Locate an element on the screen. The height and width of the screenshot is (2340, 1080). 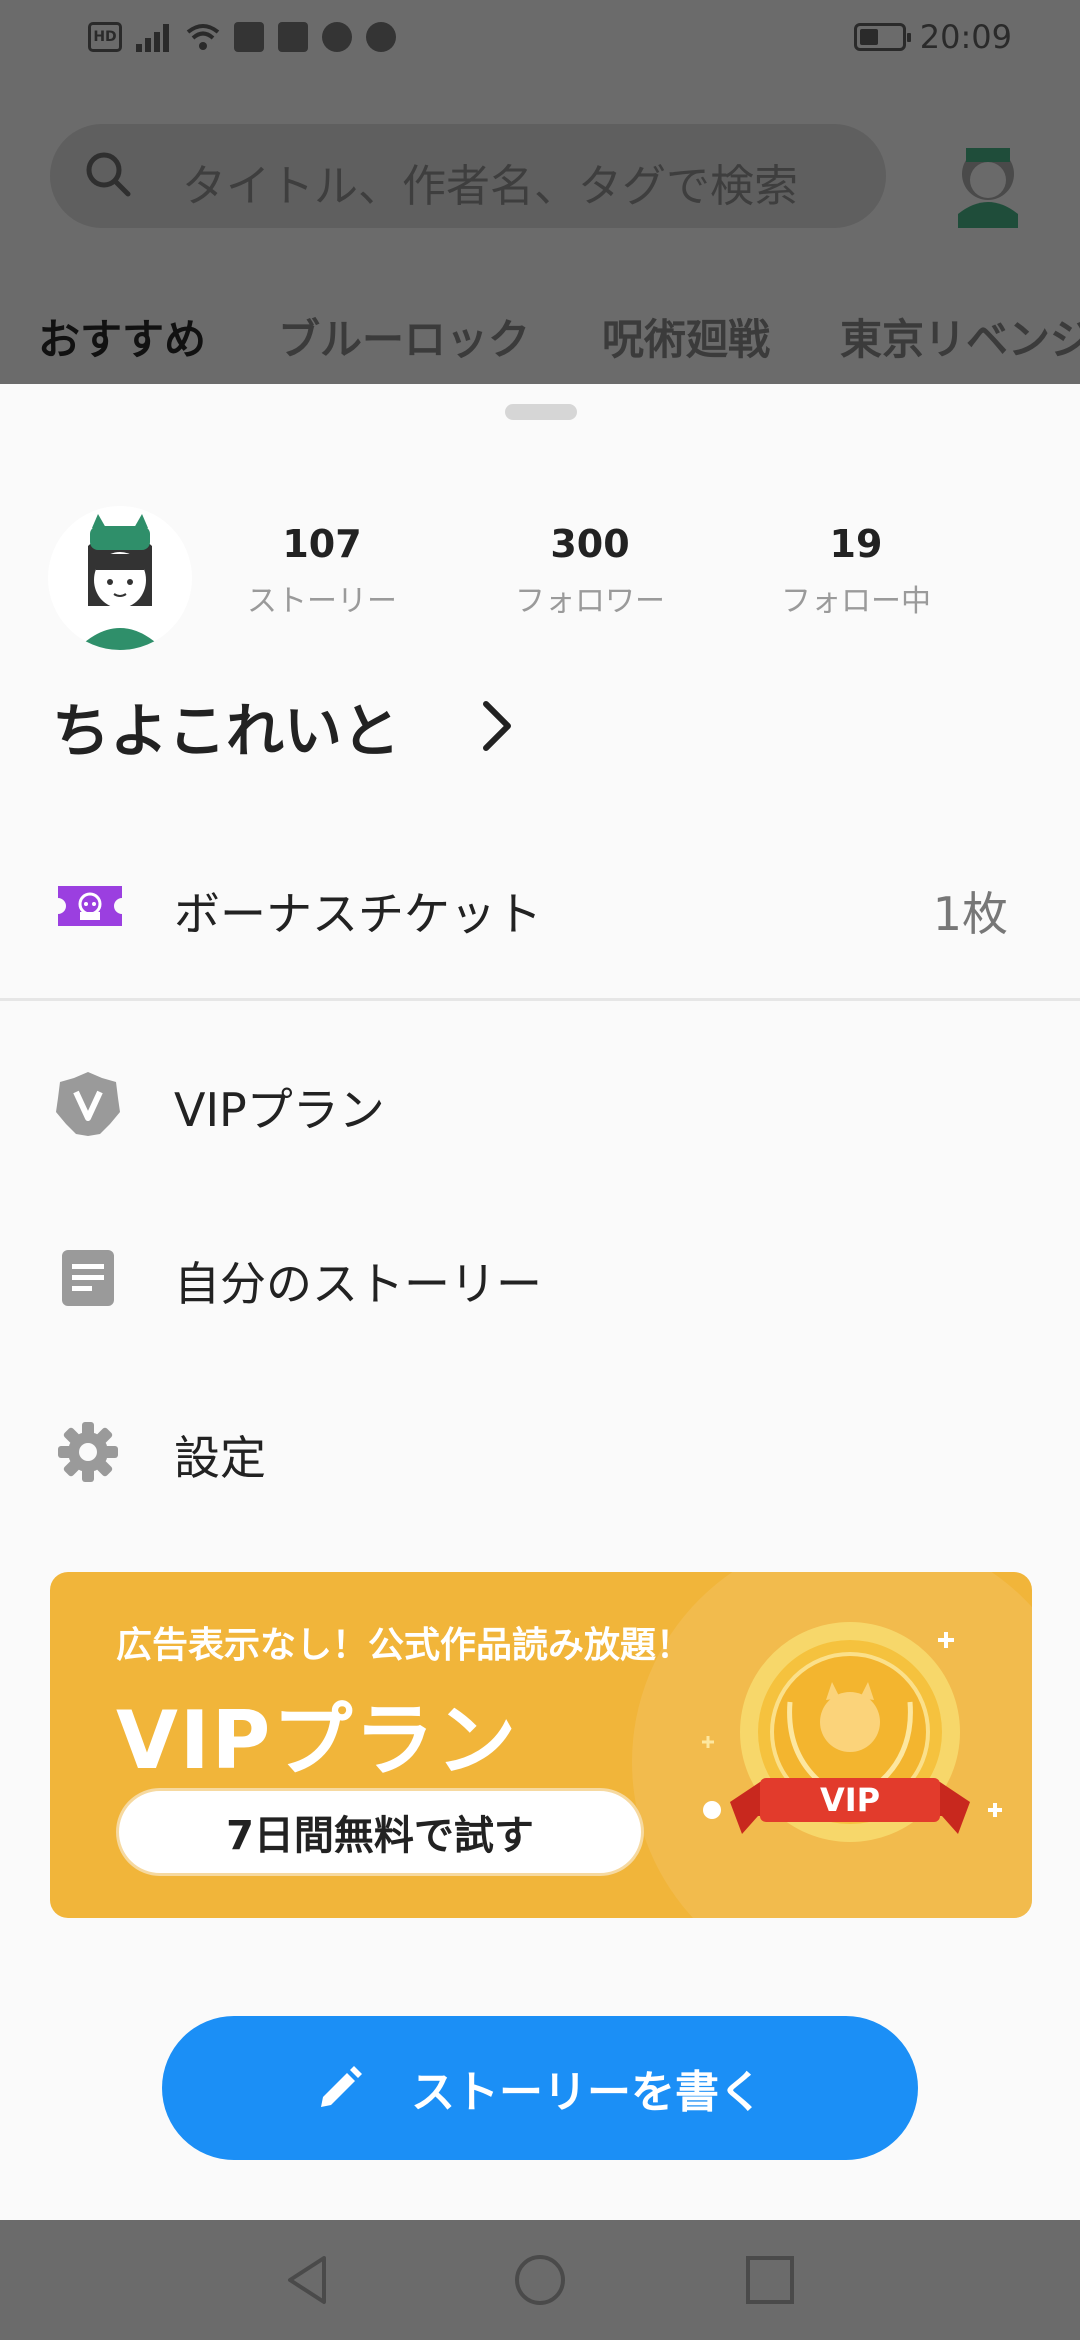
signal-icon is located at coordinates (154, 37).